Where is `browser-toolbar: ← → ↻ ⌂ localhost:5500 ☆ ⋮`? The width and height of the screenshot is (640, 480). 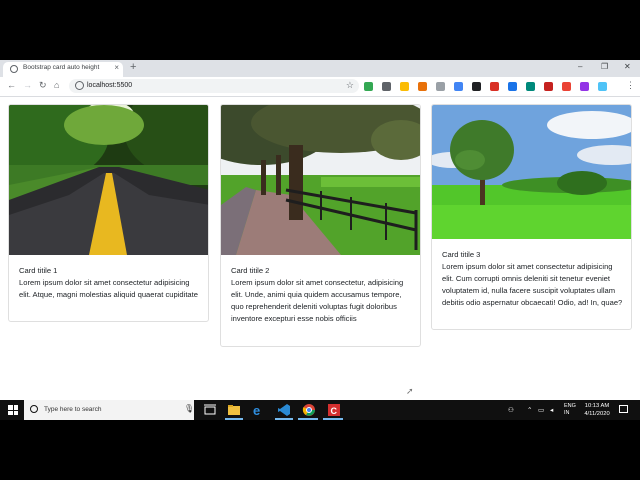 browser-toolbar: ← → ↻ ⌂ localhost:5500 ☆ ⋮ is located at coordinates (320, 87).